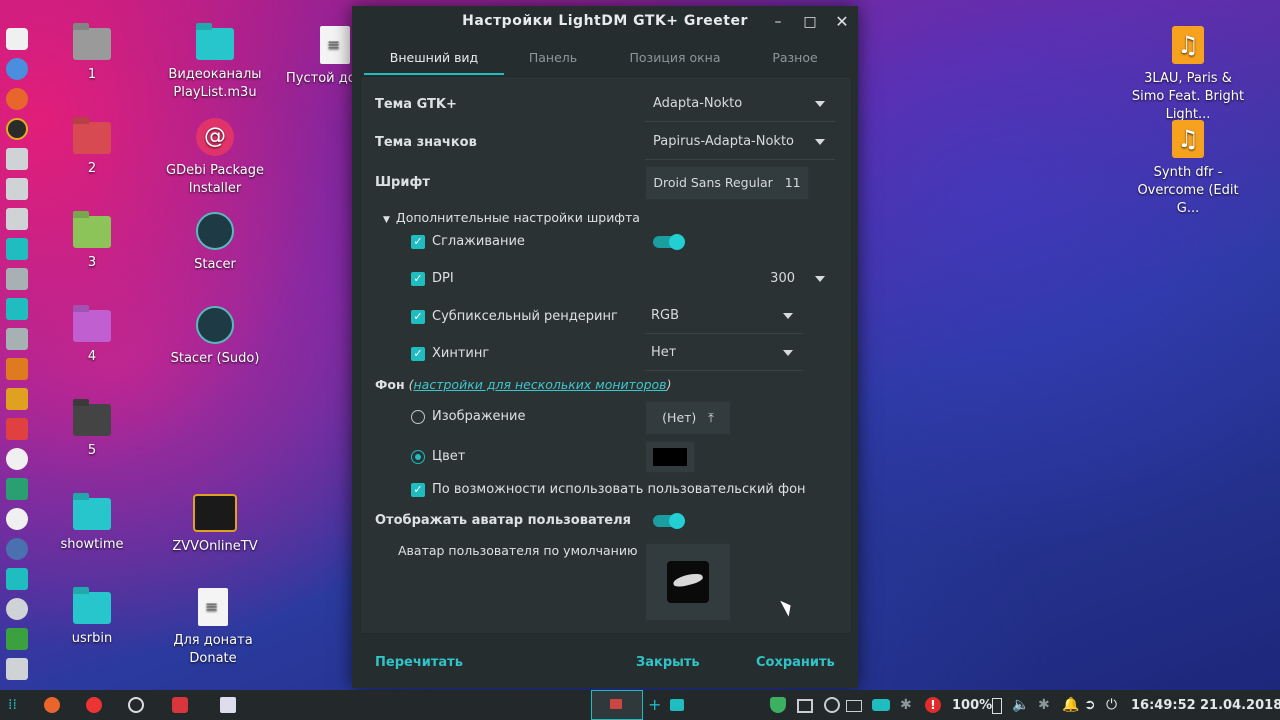 The image size is (1280, 720). What do you see at coordinates (418, 490) in the screenshot?
I see `user-bg-checkbox: ✓` at bounding box center [418, 490].